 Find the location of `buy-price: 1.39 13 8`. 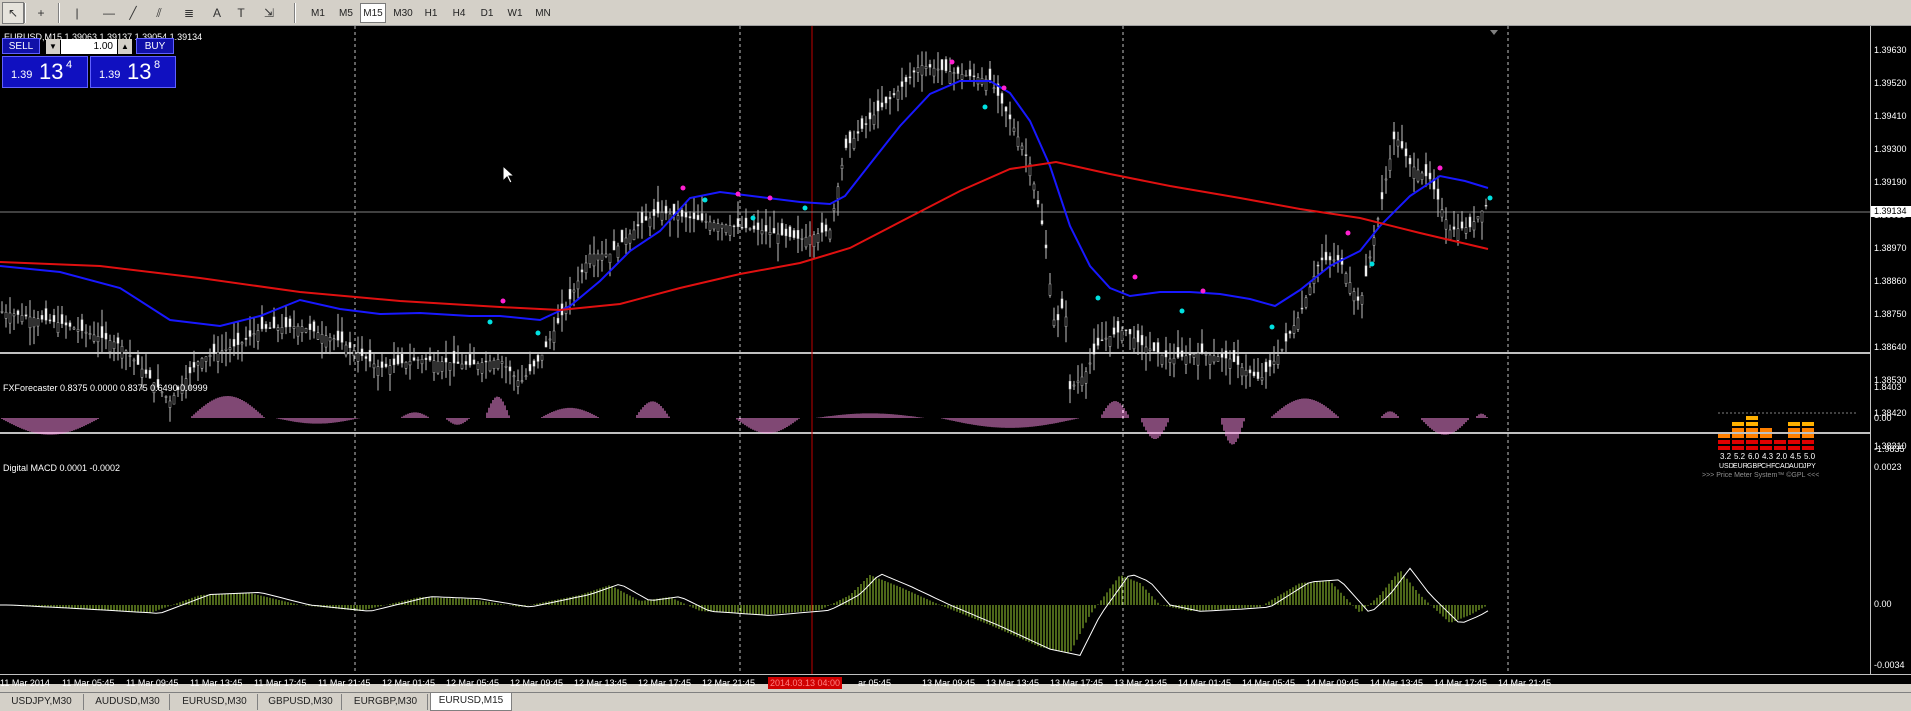

buy-price: 1.39 13 8 is located at coordinates (133, 72).